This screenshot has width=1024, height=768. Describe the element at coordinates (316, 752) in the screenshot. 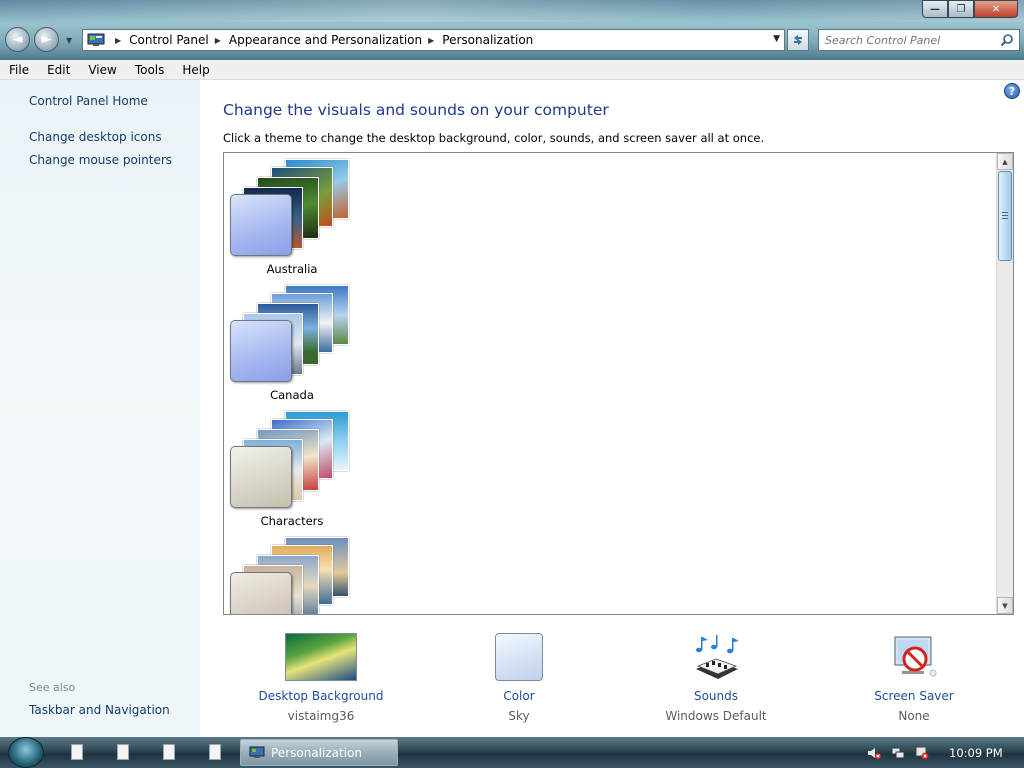

I see `taskbar-button-label: Personalization` at that location.